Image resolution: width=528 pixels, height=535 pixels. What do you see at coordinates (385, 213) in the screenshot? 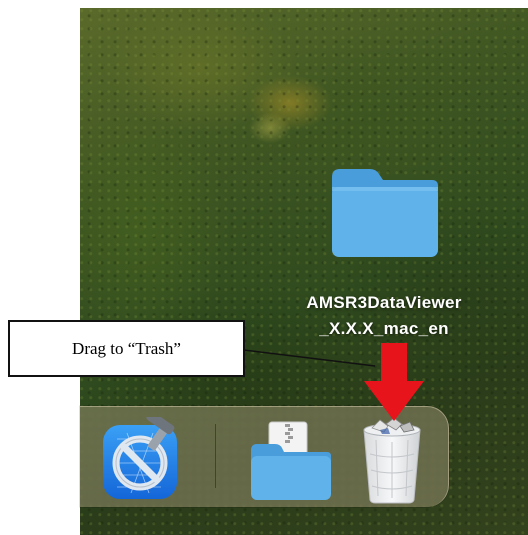
I see `desktop-folder-icon` at bounding box center [385, 213].